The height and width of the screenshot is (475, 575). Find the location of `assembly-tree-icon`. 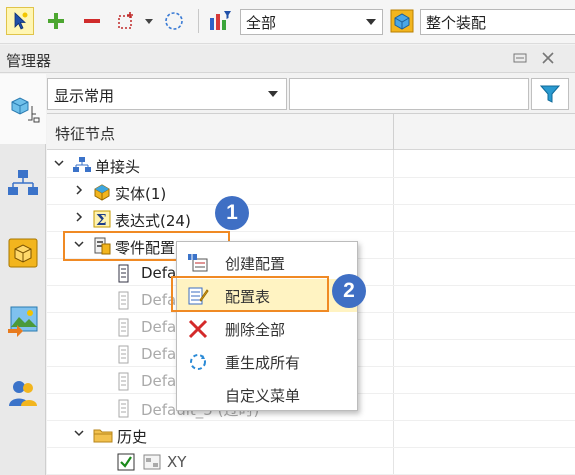

assembly-tree-icon is located at coordinates (23, 182).